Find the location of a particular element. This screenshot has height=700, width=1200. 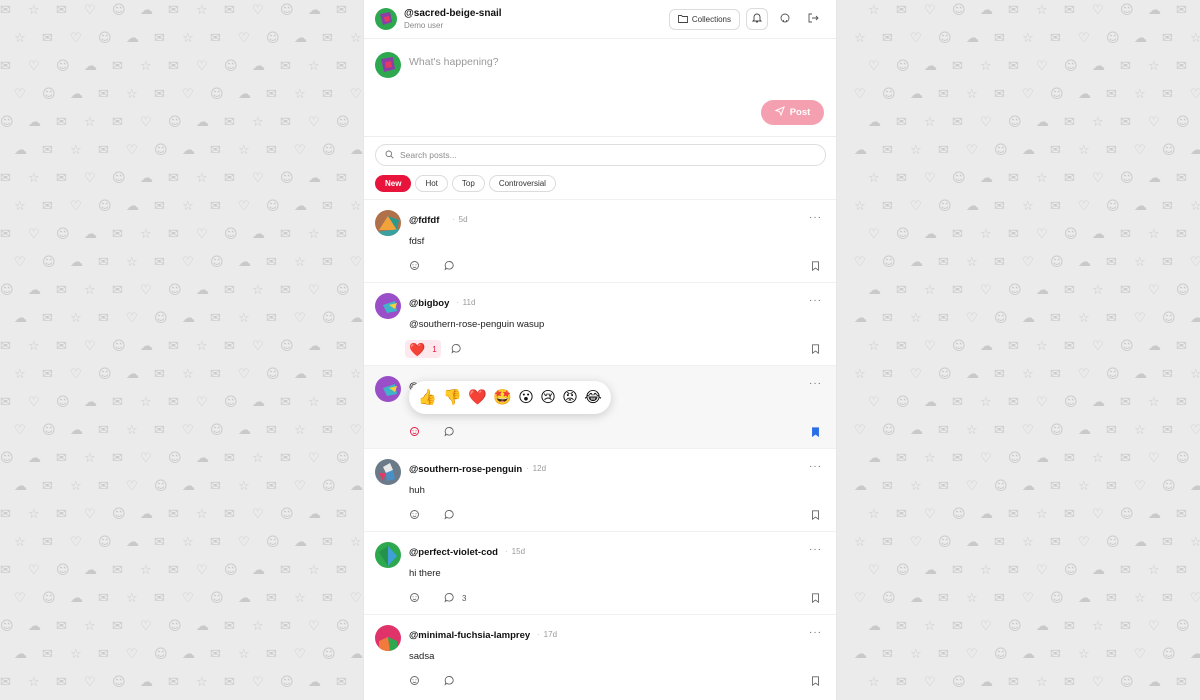

reaction-count: 1 is located at coordinates (434, 349).